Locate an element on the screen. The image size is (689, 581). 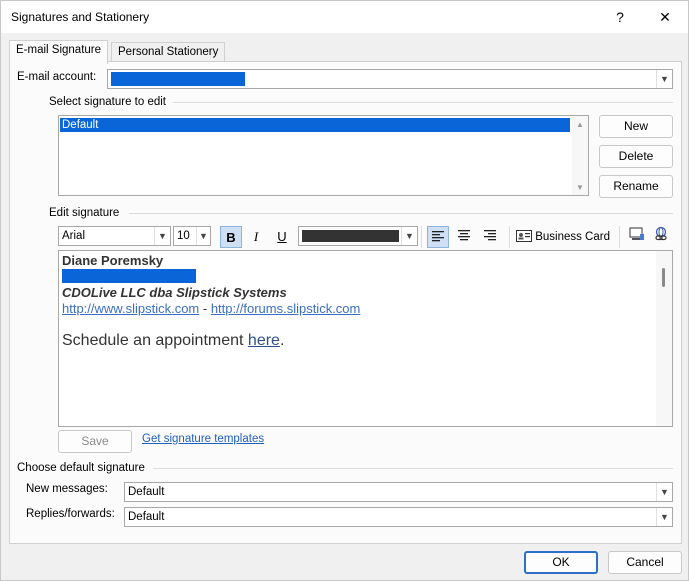
align-center-button is located at coordinates (464, 237).